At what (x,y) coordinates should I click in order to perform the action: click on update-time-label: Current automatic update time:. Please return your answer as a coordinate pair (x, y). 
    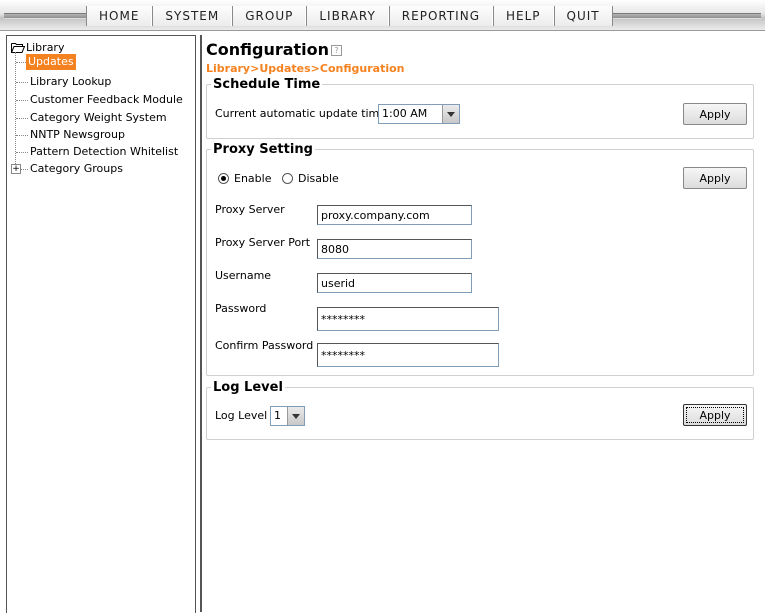
    Looking at the image, I should click on (302, 113).